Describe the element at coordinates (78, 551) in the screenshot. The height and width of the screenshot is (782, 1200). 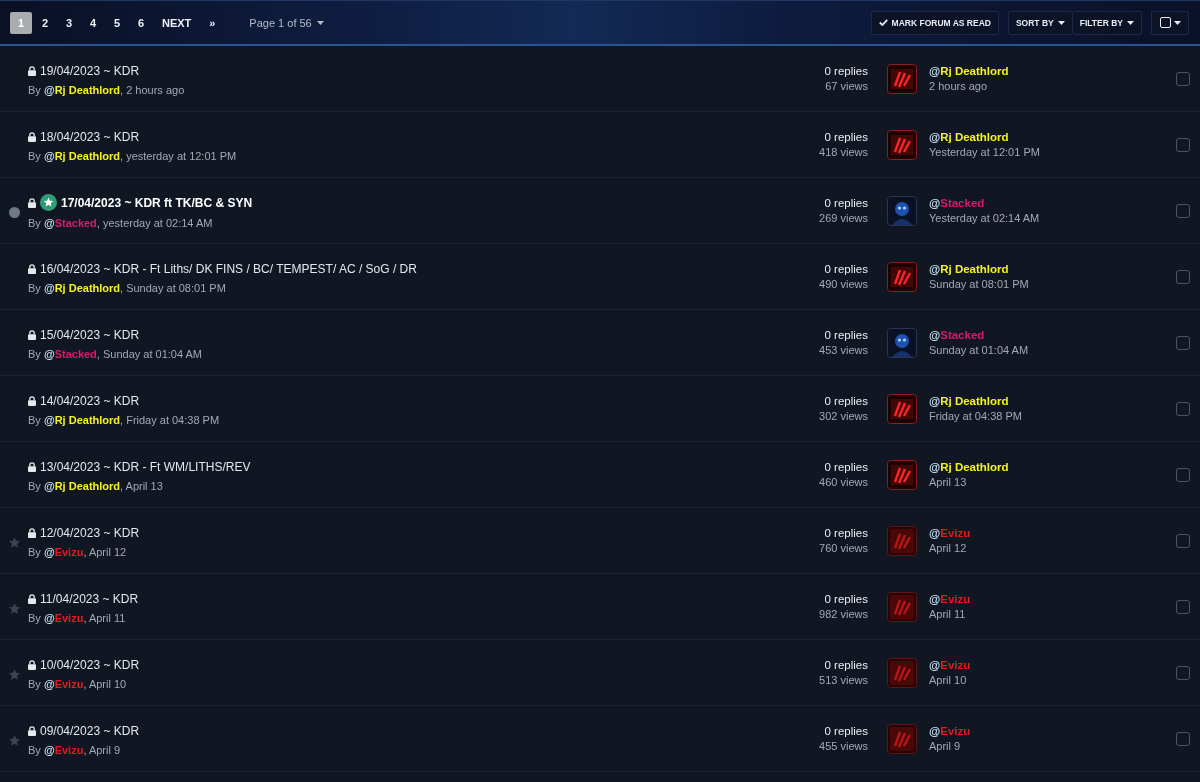
I see `topic-byline: By @Evizu, April 12` at that location.